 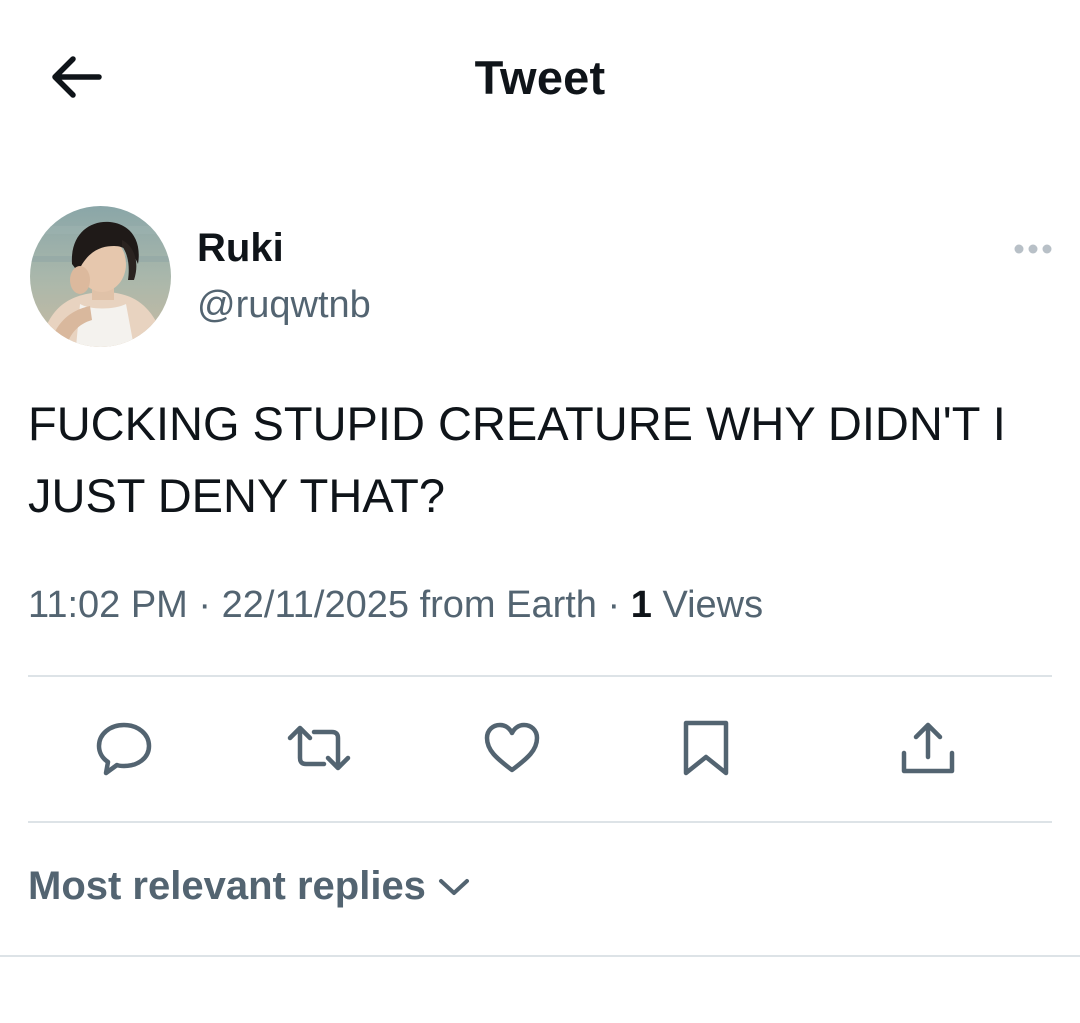 I want to click on retweet-button, so click(x=319, y=750).